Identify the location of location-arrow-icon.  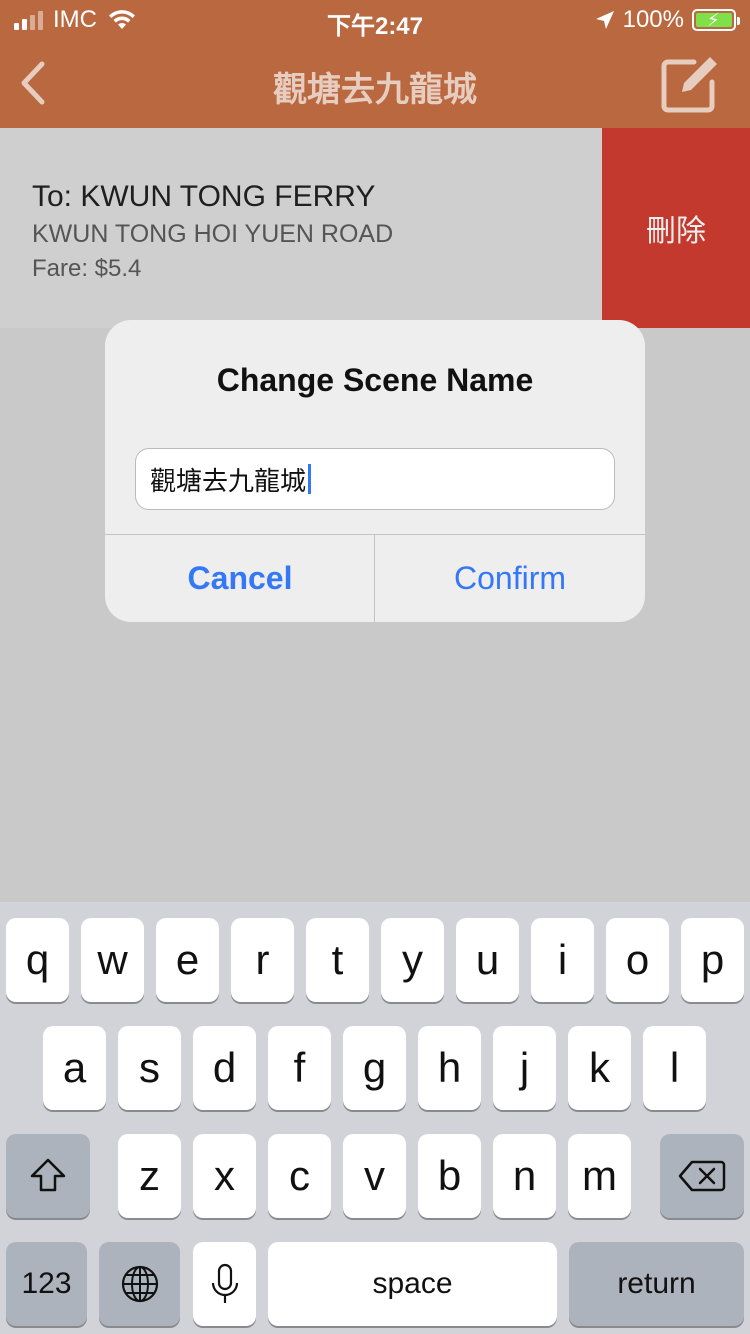
(604, 20).